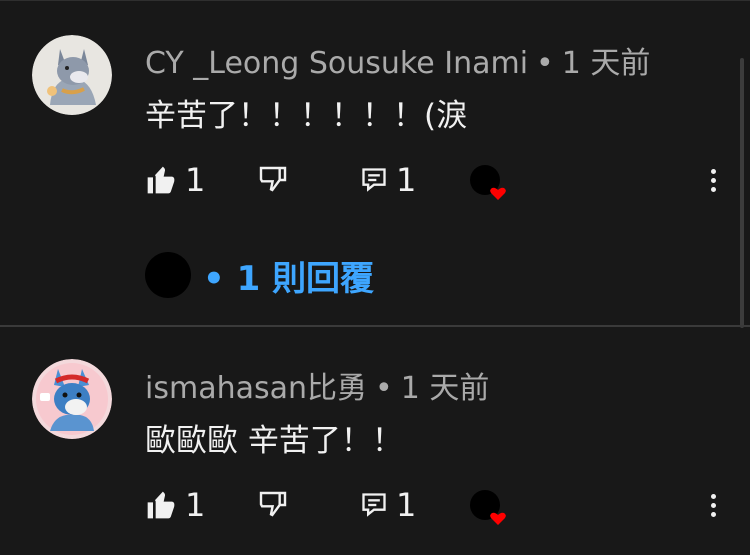  Describe the element at coordinates (256, 388) in the screenshot. I see `author-name: ismahasan比勇` at that location.